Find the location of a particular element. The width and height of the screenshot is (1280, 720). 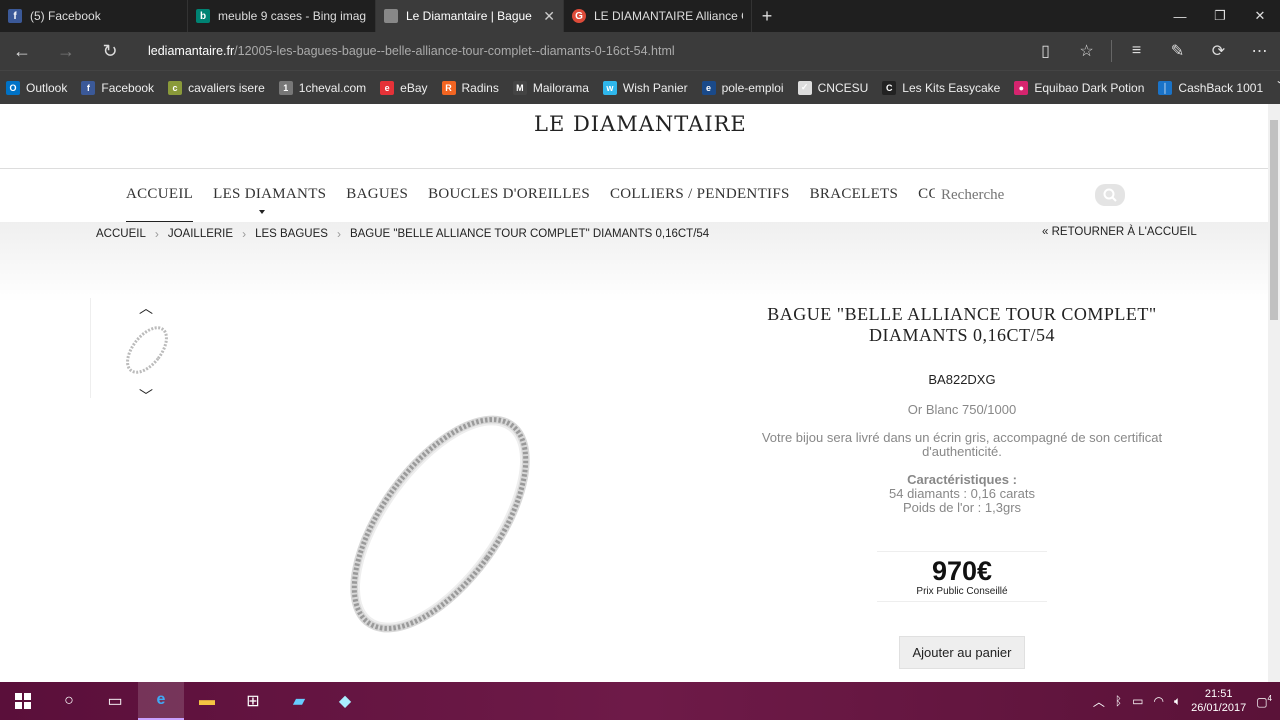

favorite-cashback-1001: │ CashBack 1001 is located at coordinates (1211, 87).